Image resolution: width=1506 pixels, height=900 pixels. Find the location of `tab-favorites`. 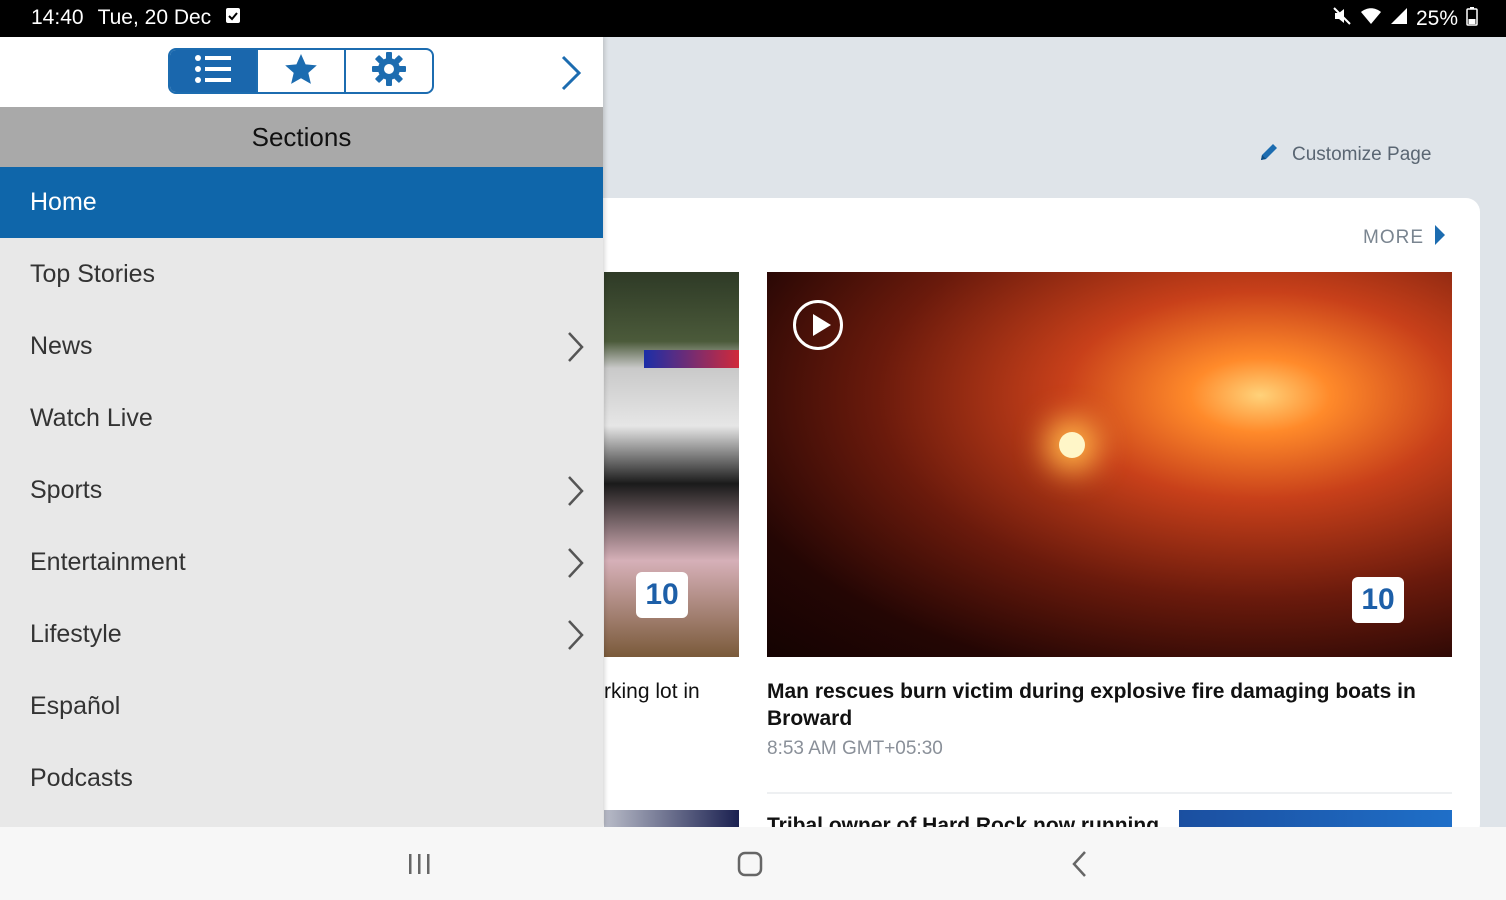

tab-favorites is located at coordinates (300, 71).